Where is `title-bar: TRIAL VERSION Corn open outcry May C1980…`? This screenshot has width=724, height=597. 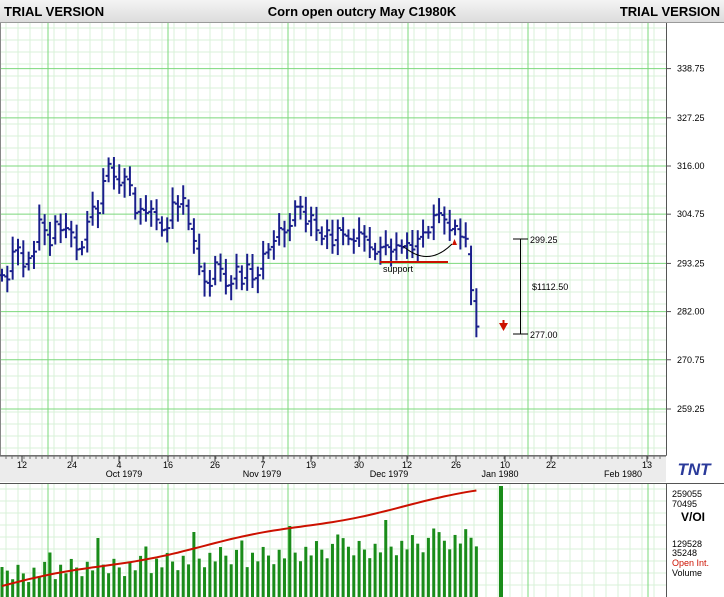 title-bar: TRIAL VERSION Corn open outcry May C1980… is located at coordinates (362, 11).